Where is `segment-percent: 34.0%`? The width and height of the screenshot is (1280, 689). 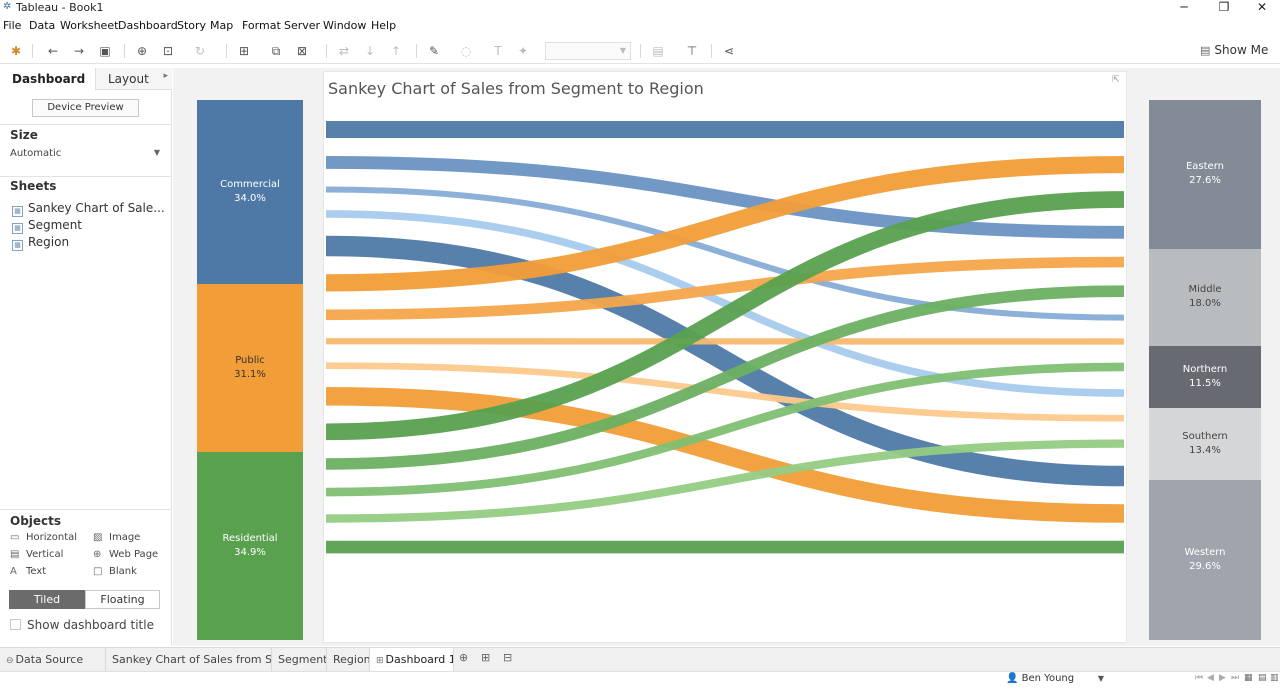 segment-percent: 34.0% is located at coordinates (250, 198).